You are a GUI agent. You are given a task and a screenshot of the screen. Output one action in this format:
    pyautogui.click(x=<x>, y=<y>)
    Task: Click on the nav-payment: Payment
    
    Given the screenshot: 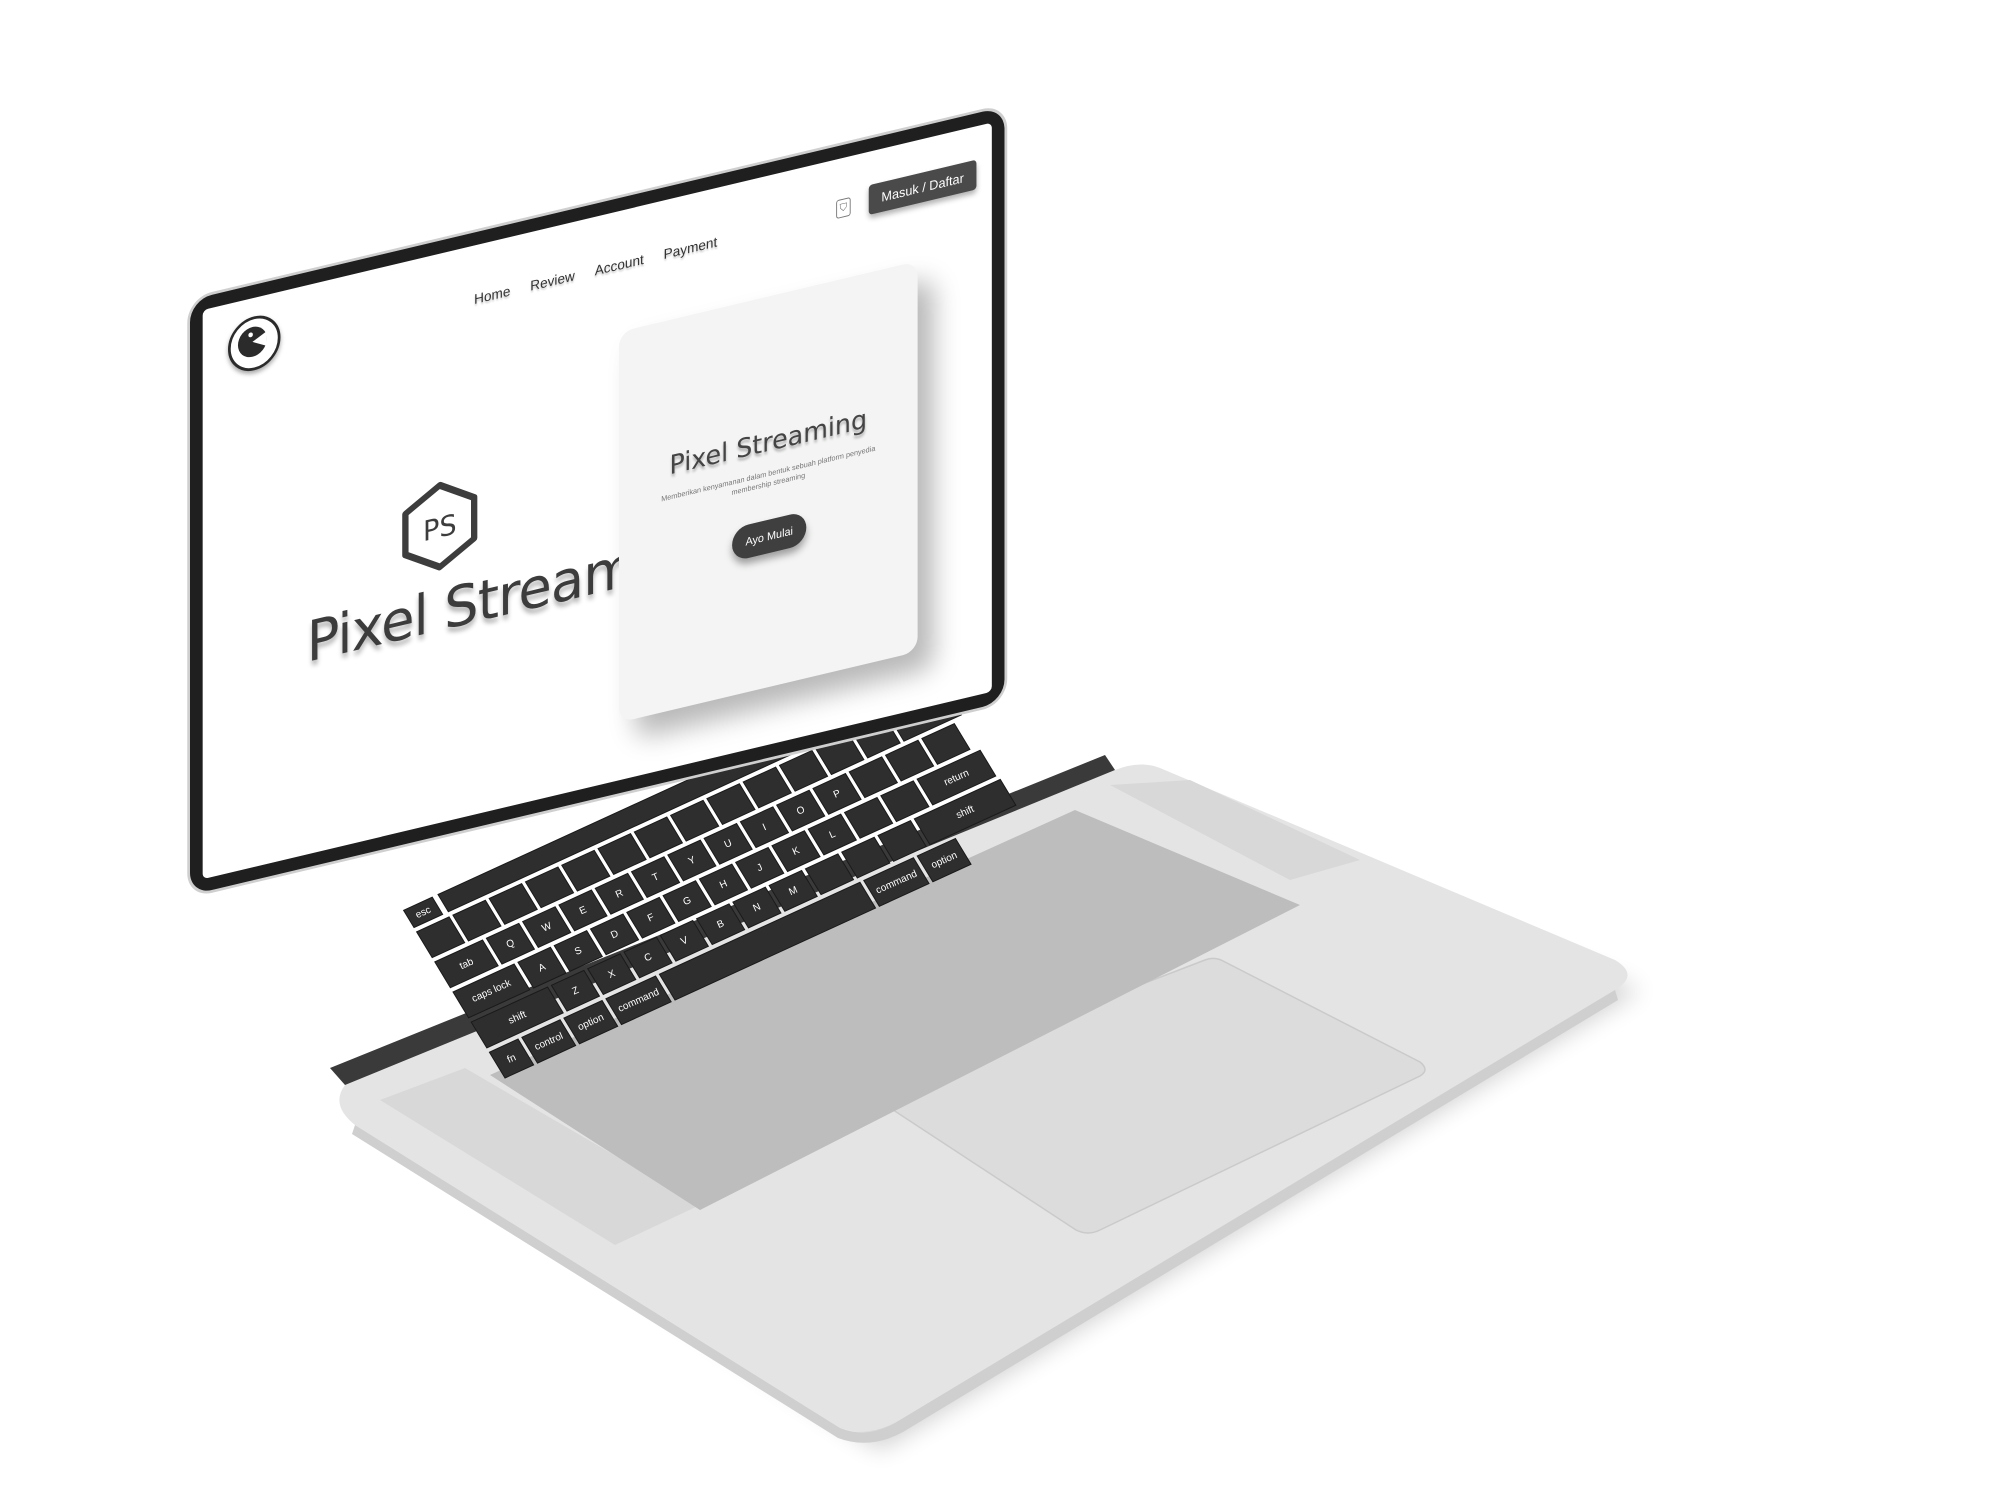 What is the action you would take?
    pyautogui.click(x=691, y=248)
    